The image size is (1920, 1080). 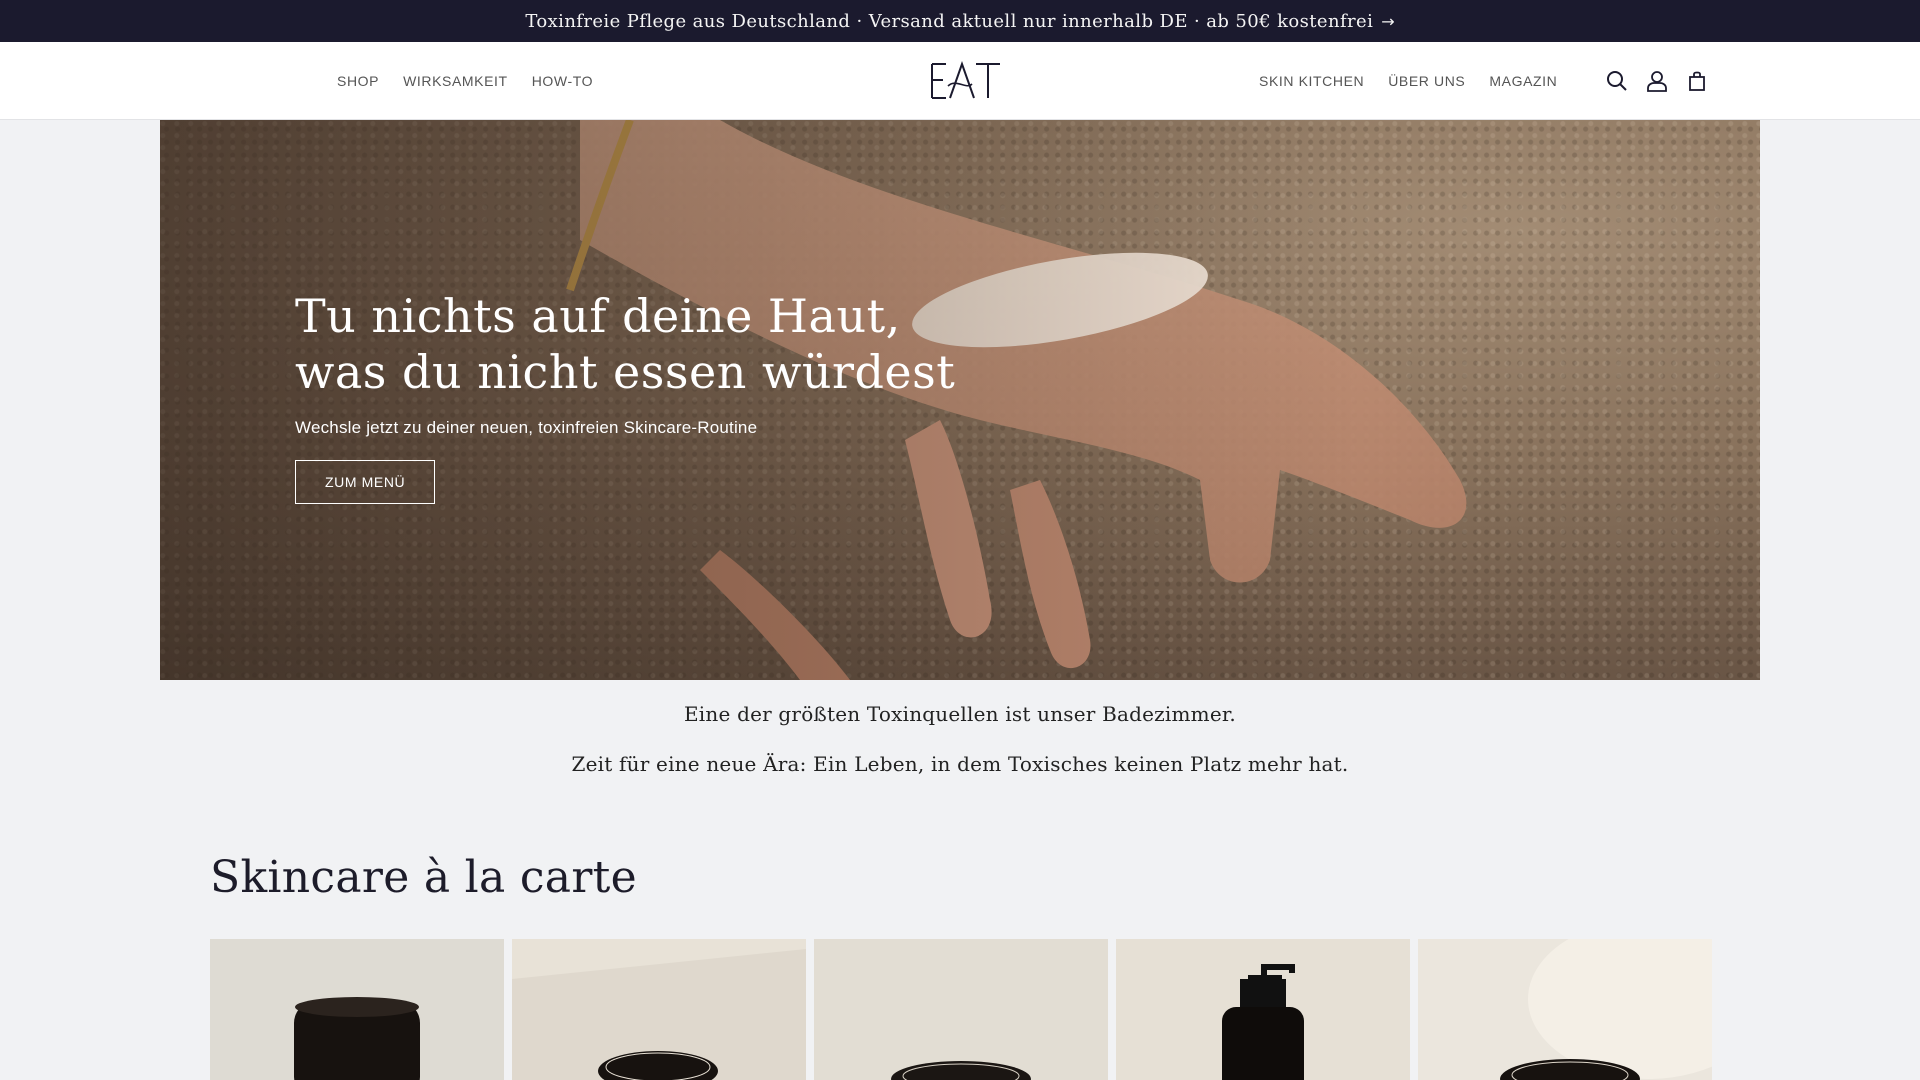 I want to click on account-icon, so click(x=1657, y=81).